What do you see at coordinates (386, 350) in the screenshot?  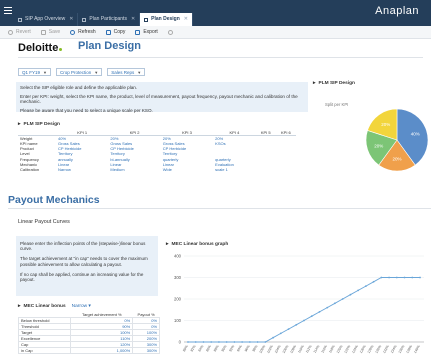 I see `x-tick-label: 132%` at bounding box center [386, 350].